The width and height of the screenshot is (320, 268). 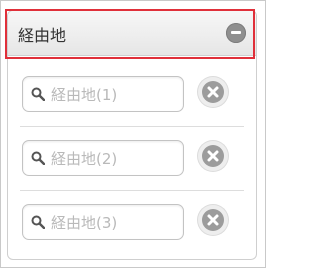 I want to click on minus-bar, so click(x=236, y=32).